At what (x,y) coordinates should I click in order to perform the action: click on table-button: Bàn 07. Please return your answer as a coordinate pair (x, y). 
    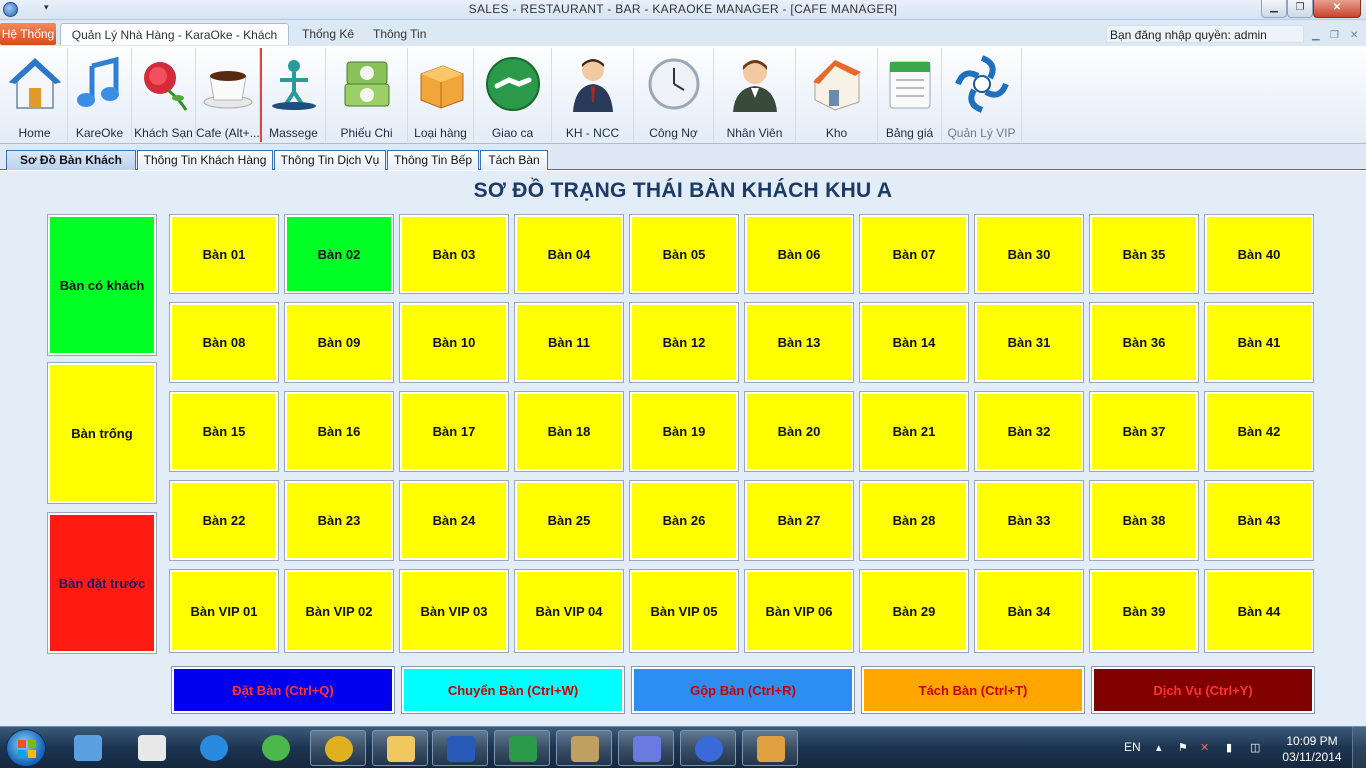
    Looking at the image, I should click on (914, 254).